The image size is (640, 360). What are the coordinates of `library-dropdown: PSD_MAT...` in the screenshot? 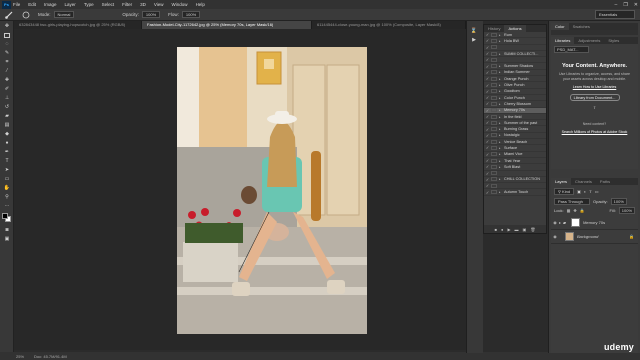 It's located at (571, 49).